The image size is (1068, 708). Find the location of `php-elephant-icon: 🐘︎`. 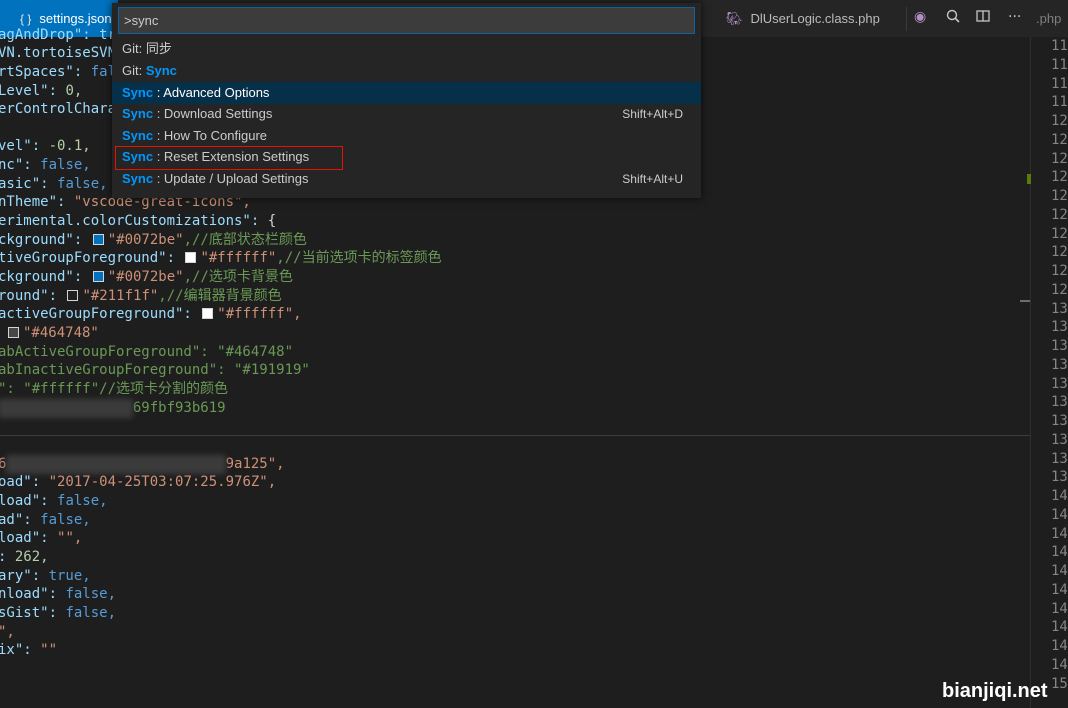

php-elephant-icon: 🐘︎ is located at coordinates (734, 18).